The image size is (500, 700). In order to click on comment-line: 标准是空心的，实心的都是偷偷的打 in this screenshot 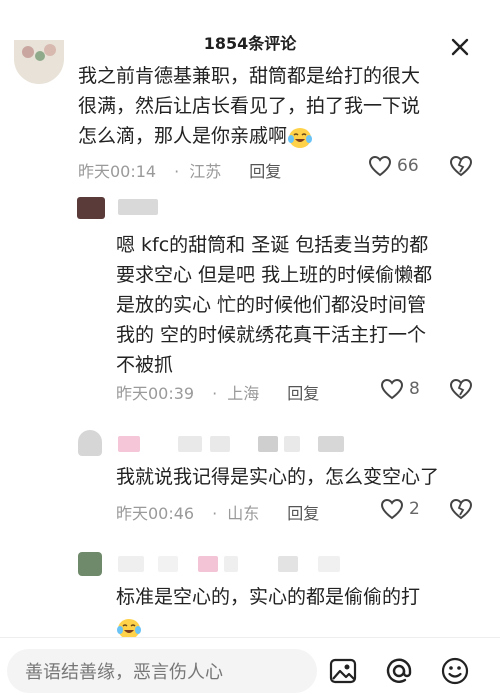, I will do `click(268, 597)`.